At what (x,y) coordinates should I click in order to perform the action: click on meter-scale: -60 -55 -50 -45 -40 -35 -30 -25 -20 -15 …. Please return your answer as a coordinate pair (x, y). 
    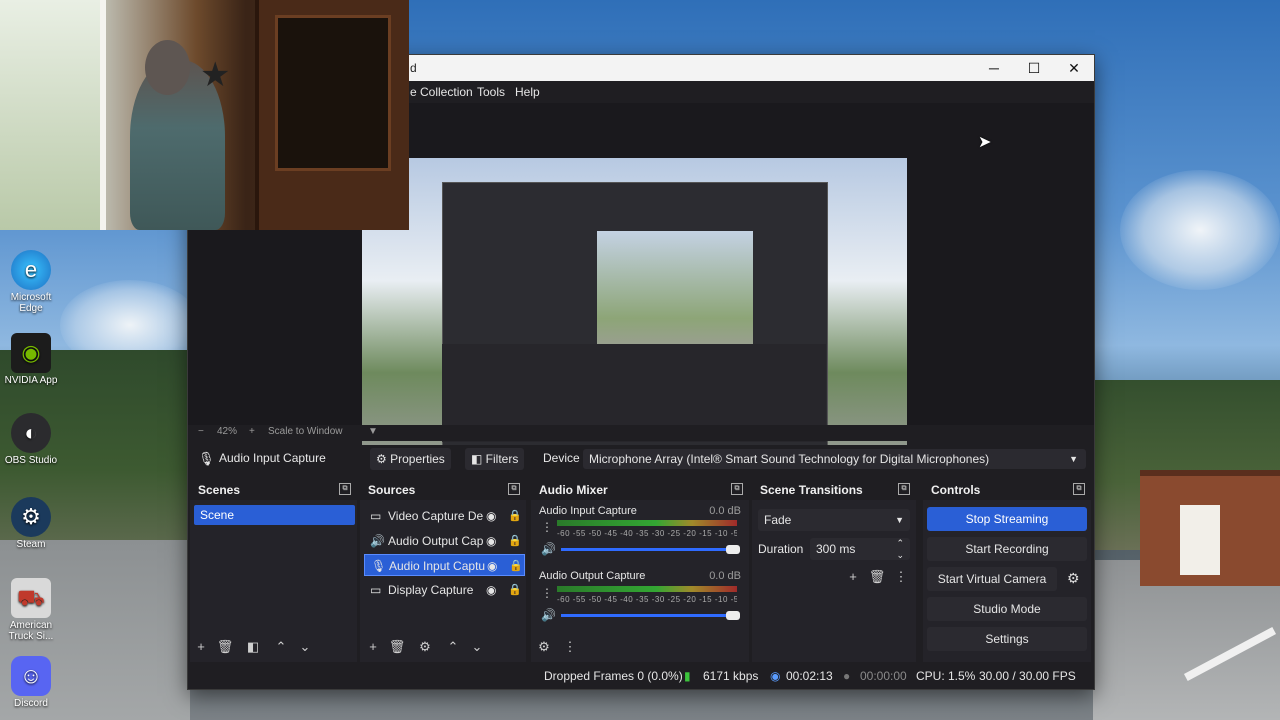
    Looking at the image, I should click on (647, 599).